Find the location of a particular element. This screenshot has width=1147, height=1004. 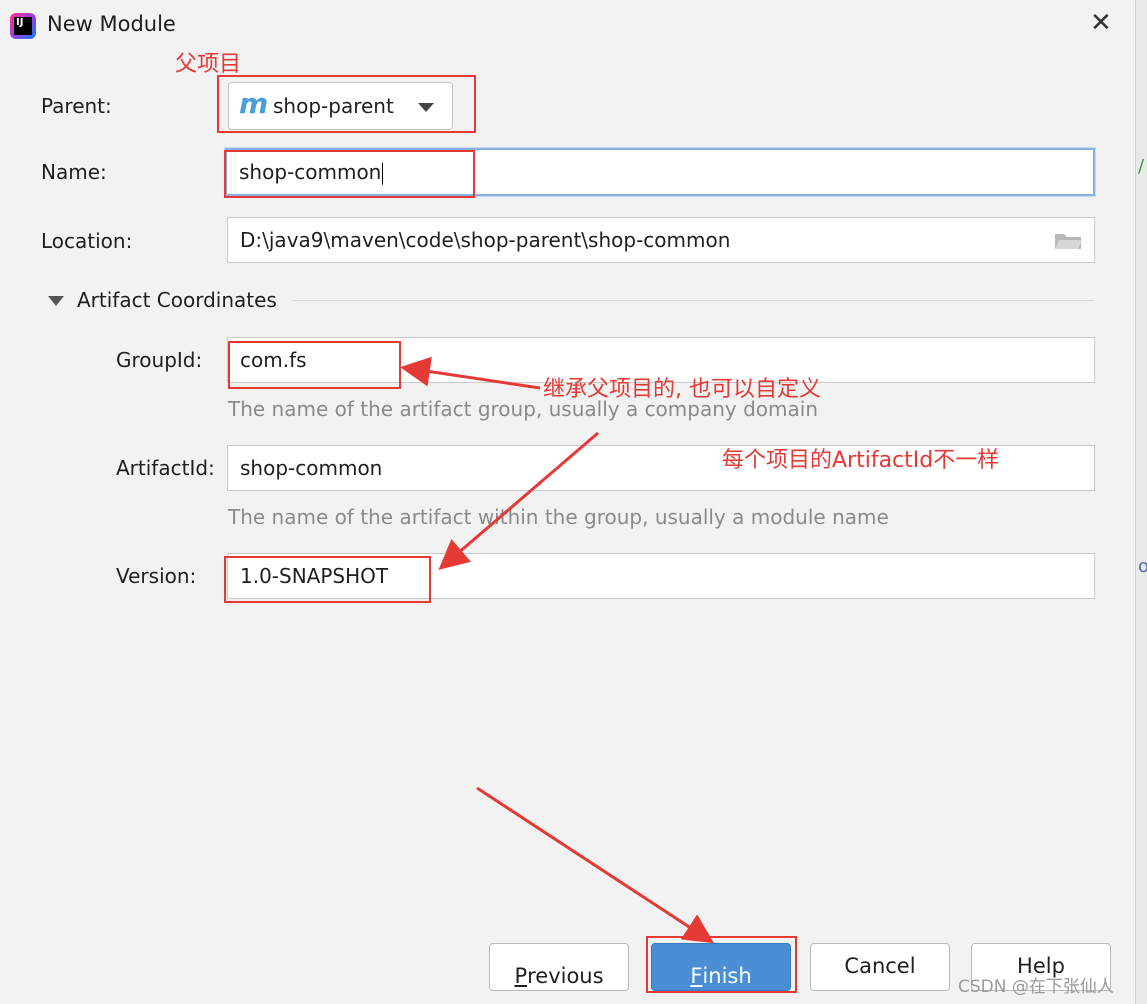

annotation-box-version is located at coordinates (327, 579).